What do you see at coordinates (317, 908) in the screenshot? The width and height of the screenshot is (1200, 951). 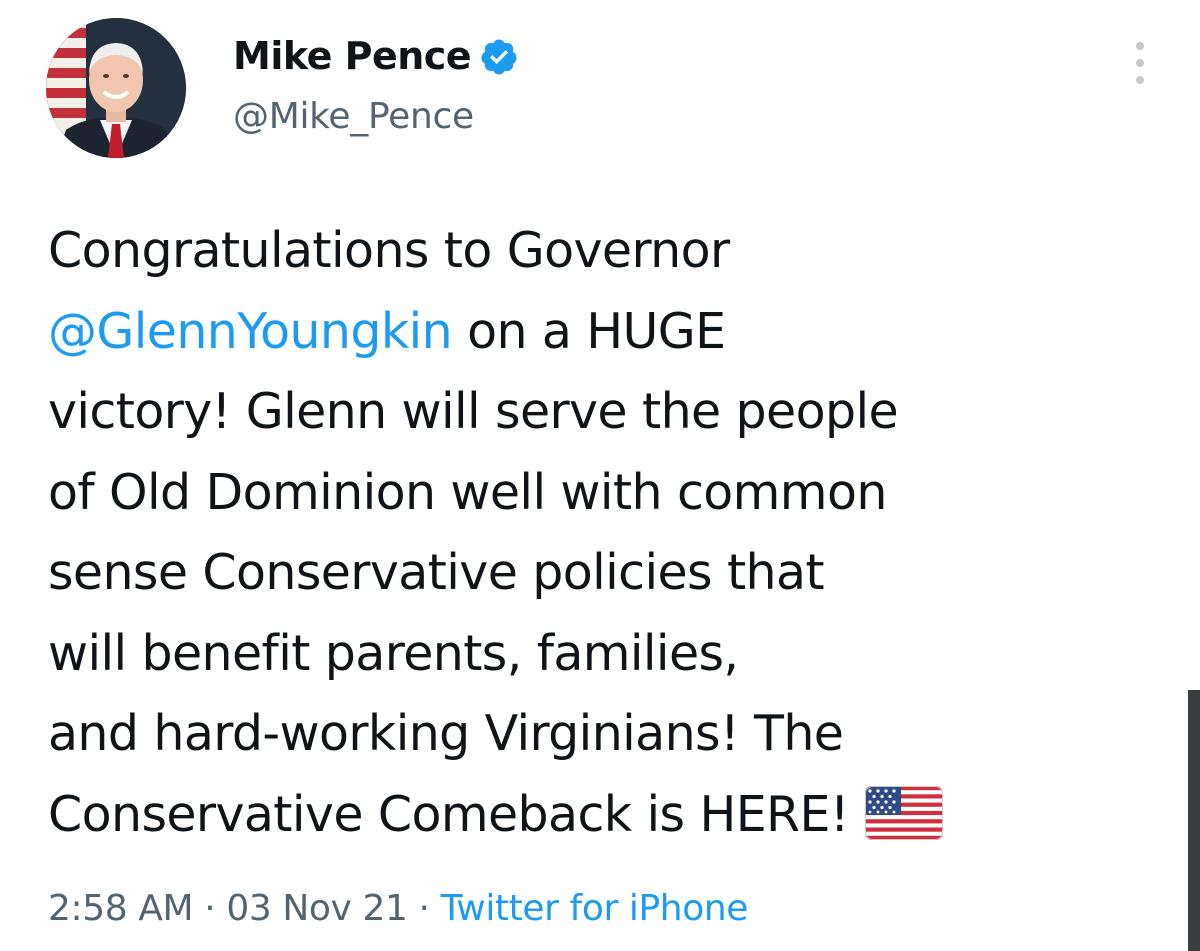 I see `tweet-date: 03 Nov 21` at bounding box center [317, 908].